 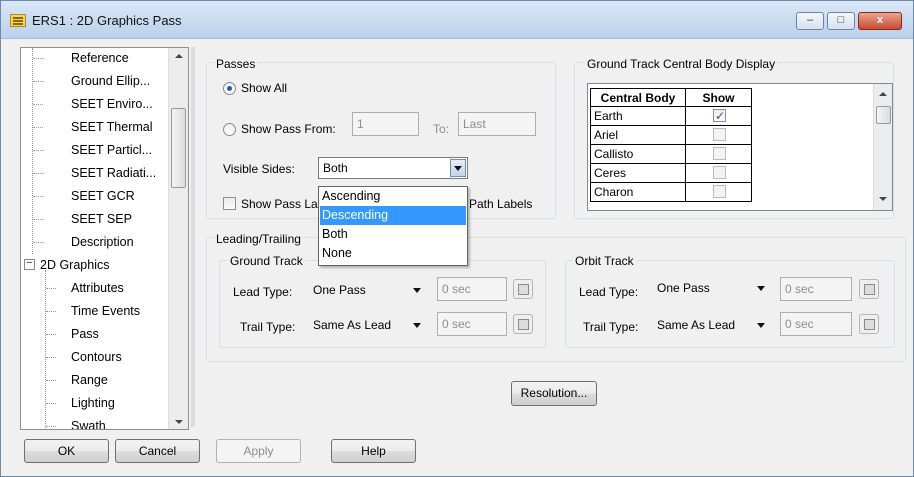 I want to click on orbit-lead-type-select: One Pass, so click(x=712, y=288).